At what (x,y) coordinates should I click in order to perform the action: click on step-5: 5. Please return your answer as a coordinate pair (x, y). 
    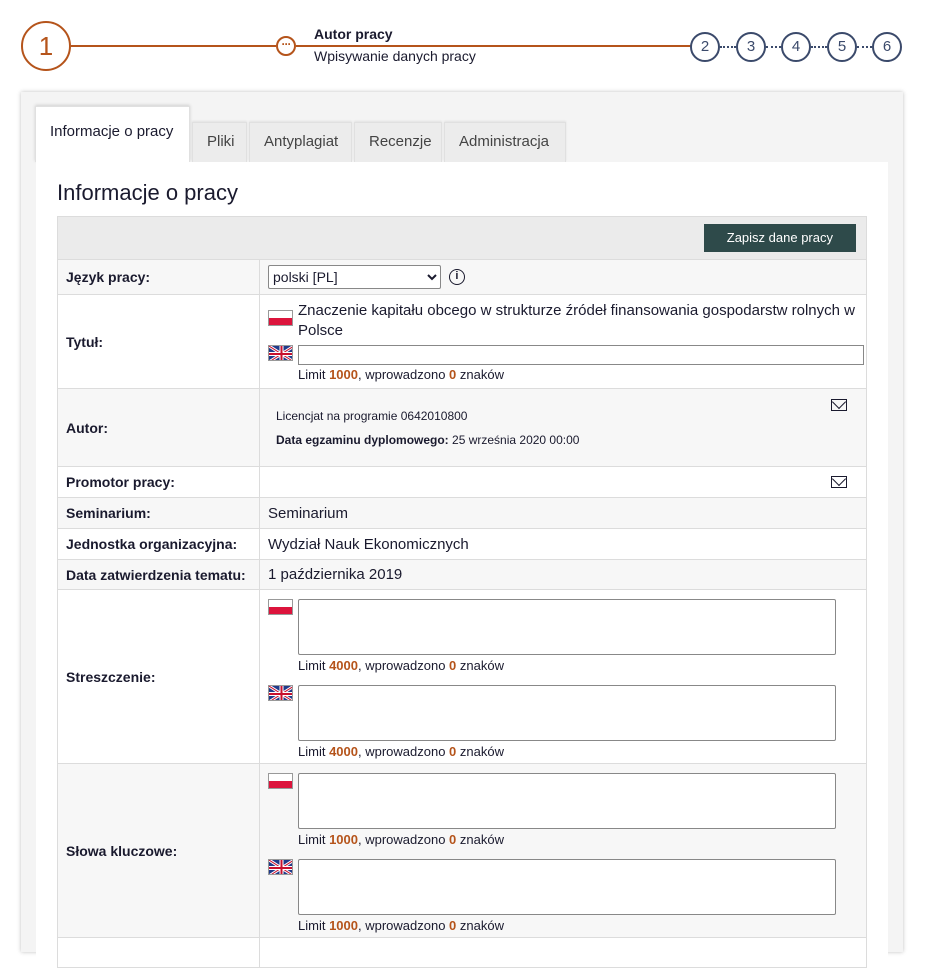
    Looking at the image, I should click on (842, 47).